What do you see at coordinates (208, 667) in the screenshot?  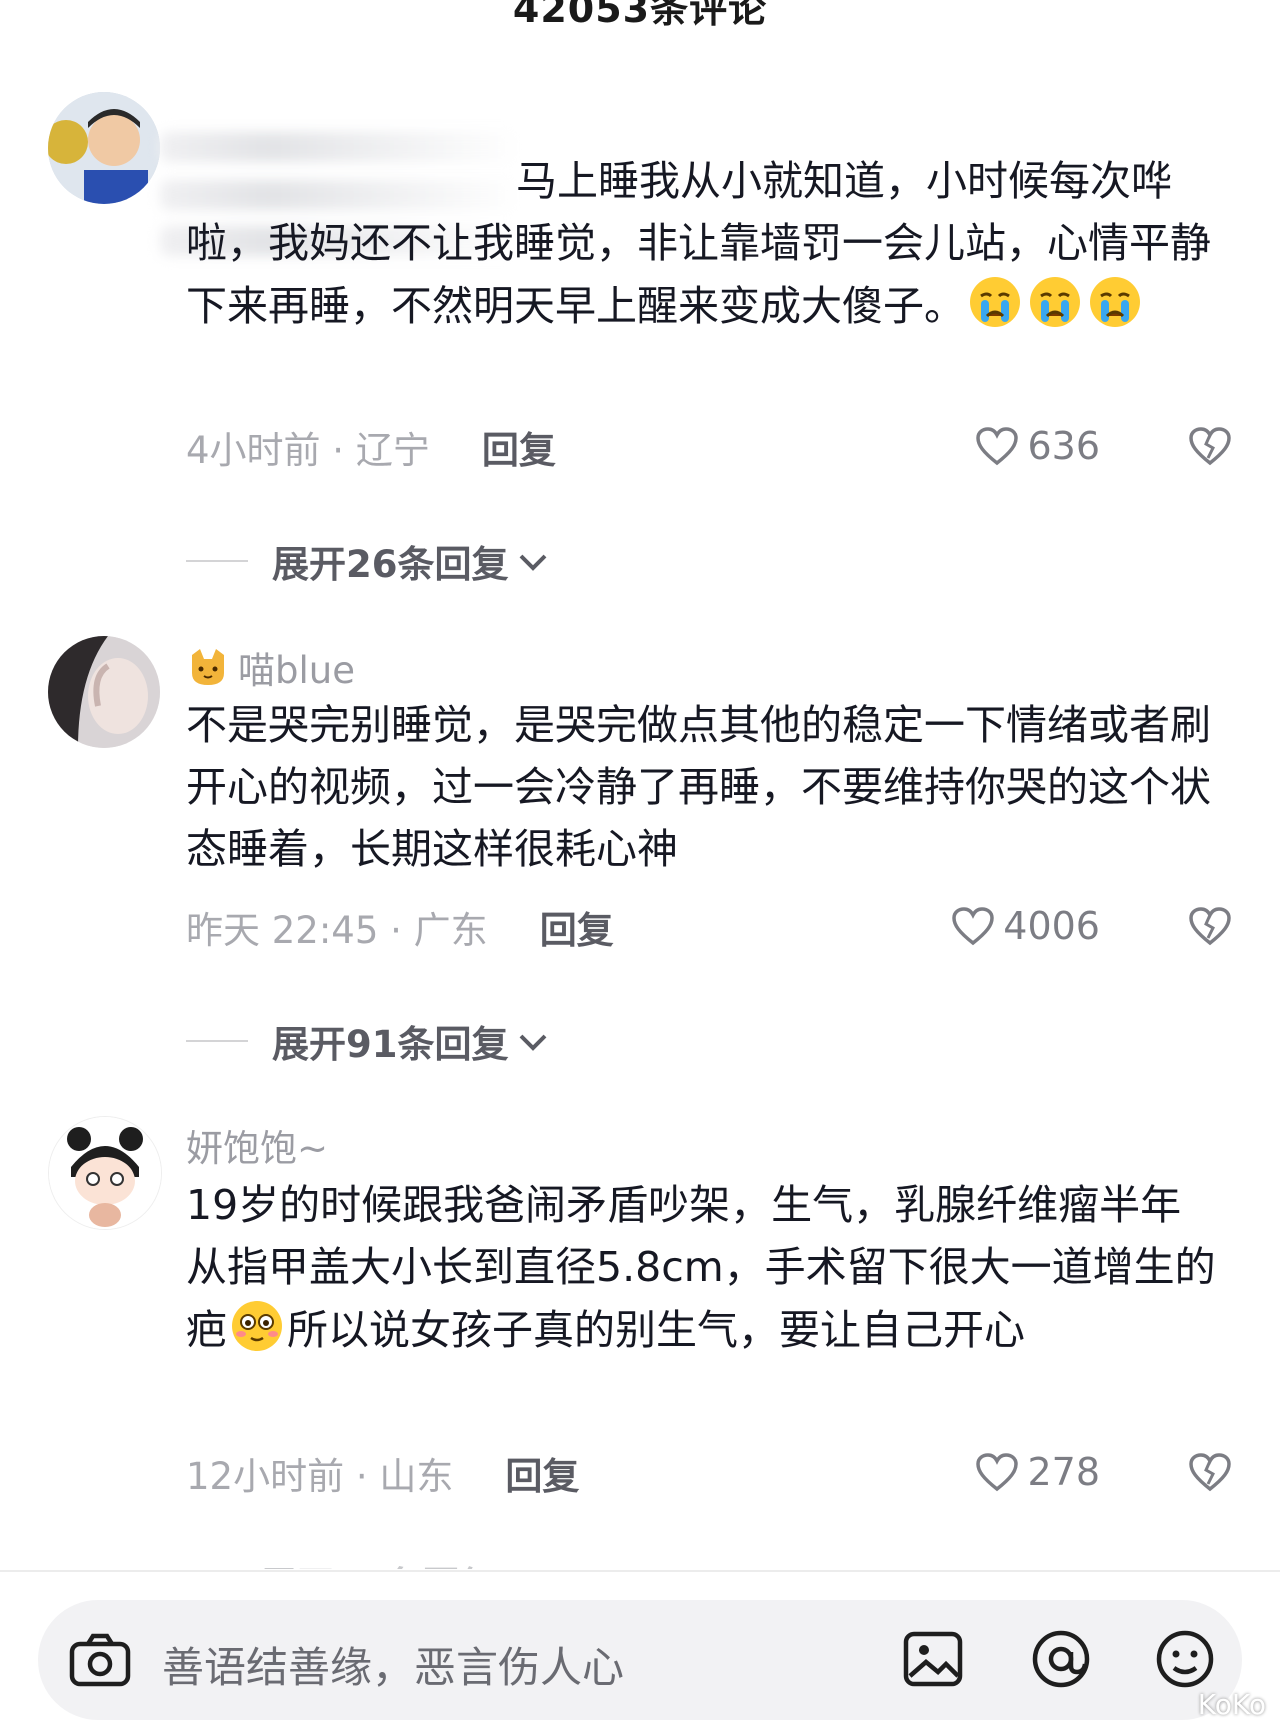 I see `cat-face-icon` at bounding box center [208, 667].